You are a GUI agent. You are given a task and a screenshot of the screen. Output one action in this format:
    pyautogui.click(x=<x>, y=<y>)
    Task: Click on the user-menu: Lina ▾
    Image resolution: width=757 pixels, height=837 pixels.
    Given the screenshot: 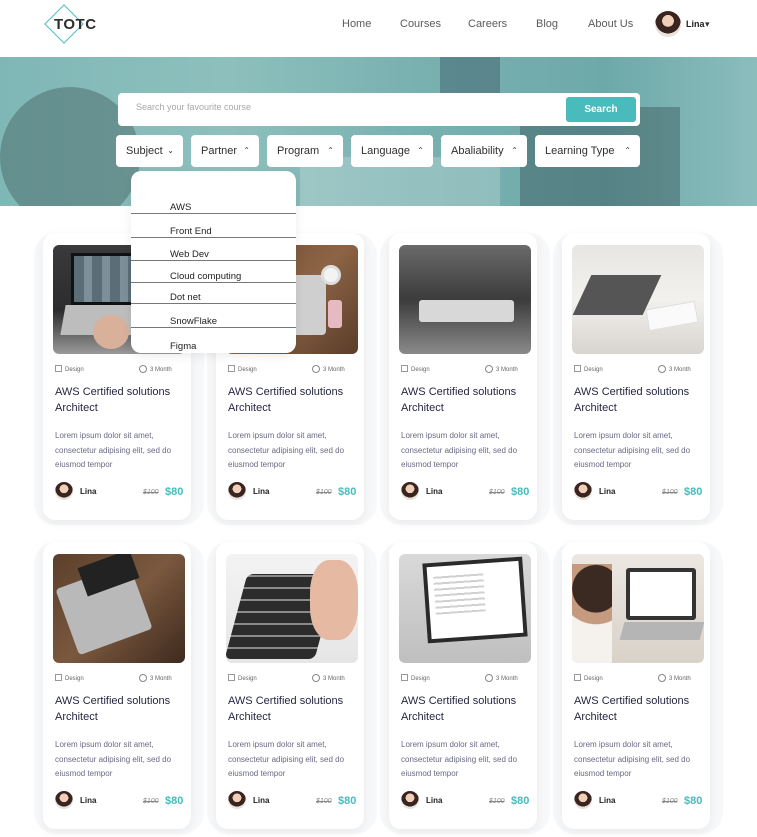 What is the action you would take?
    pyautogui.click(x=690, y=25)
    